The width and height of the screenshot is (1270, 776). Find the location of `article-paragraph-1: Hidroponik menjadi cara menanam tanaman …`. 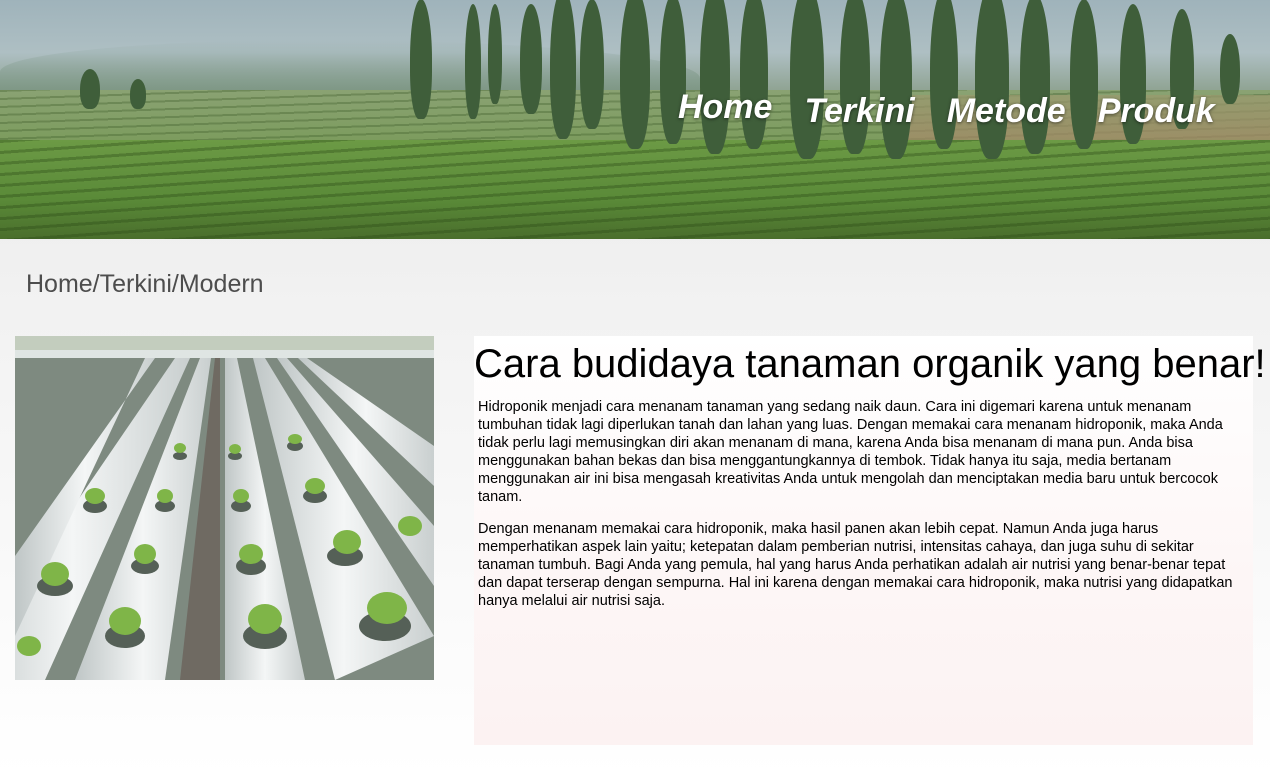

article-paragraph-1: Hidroponik menjadi cara menanam tanaman … is located at coordinates (850, 452).